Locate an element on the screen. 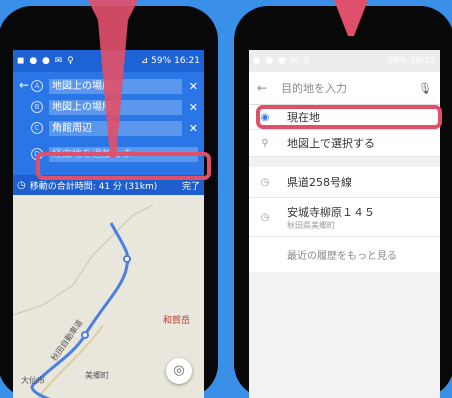 The image size is (452, 398). clock-icon: ◷ is located at coordinates (21, 185).